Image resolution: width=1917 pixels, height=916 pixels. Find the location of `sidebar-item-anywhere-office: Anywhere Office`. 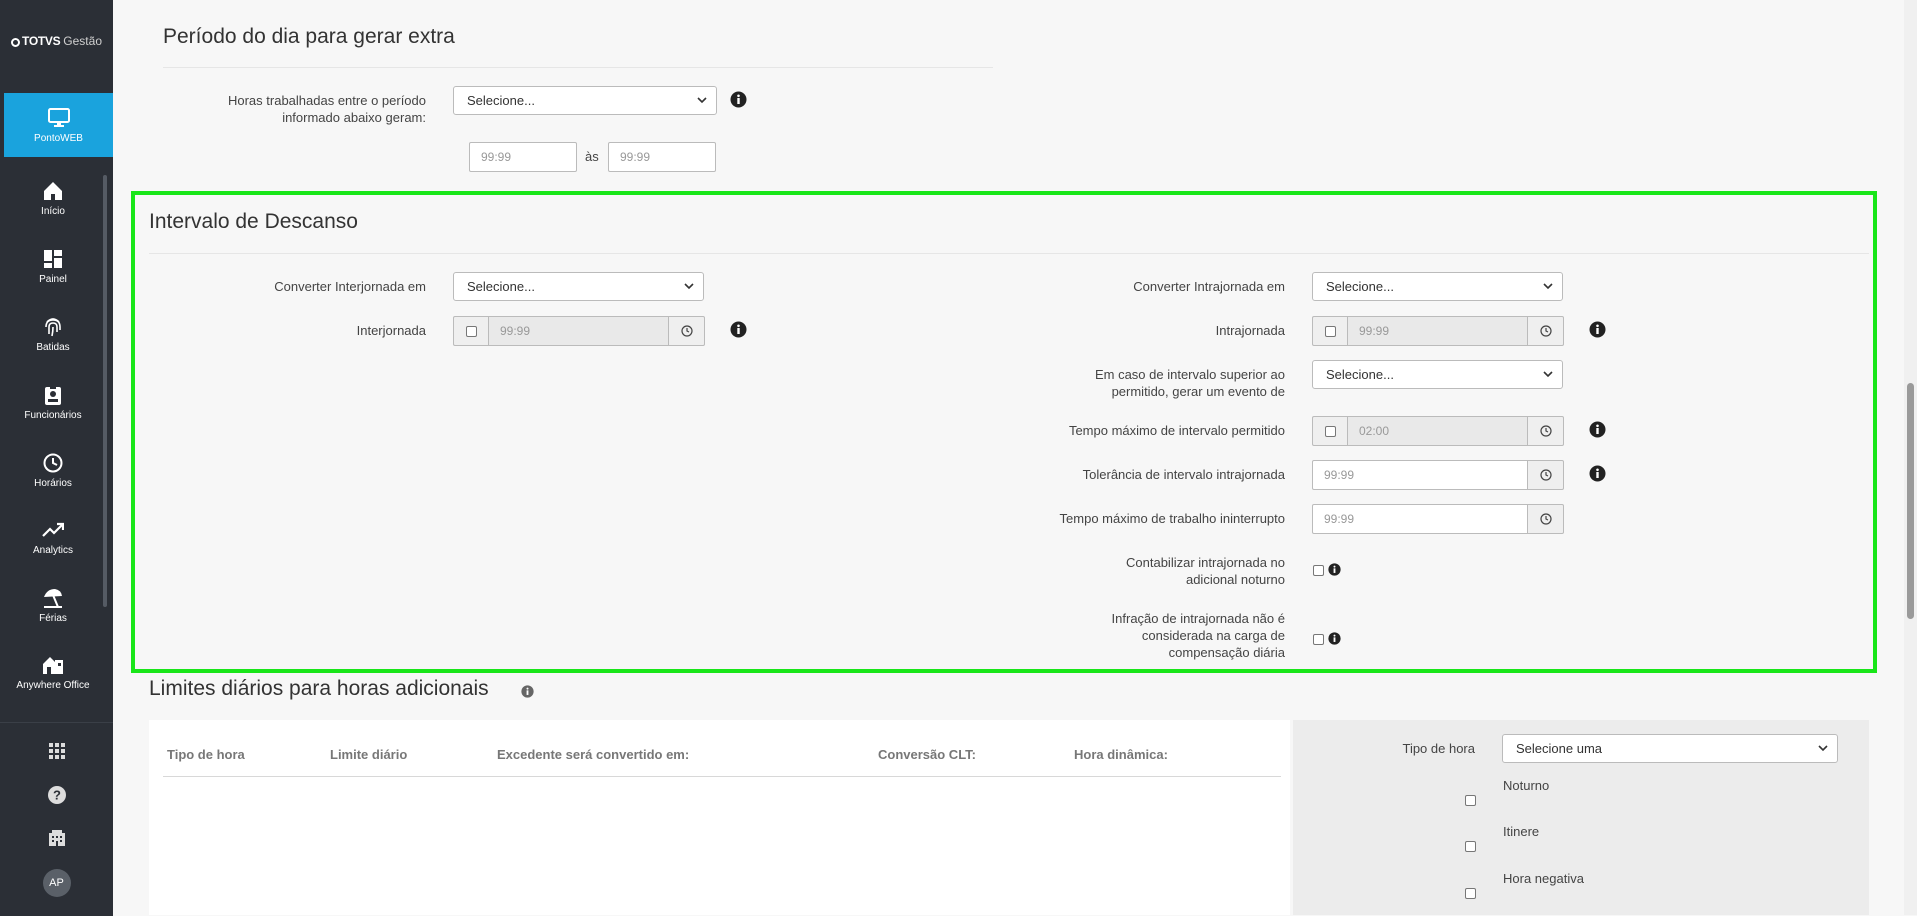

sidebar-item-anywhere-office: Anywhere Office is located at coordinates (53, 672).